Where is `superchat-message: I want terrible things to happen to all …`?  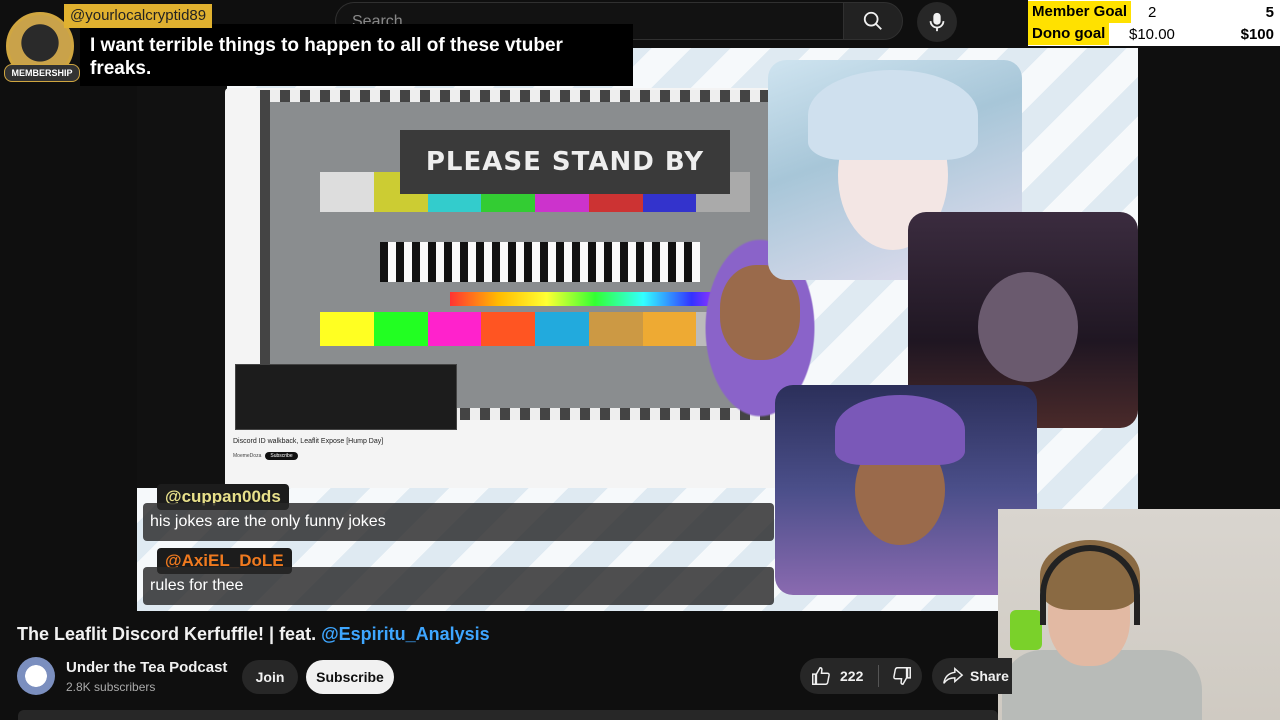 superchat-message: I want terrible things to happen to all … is located at coordinates (356, 55).